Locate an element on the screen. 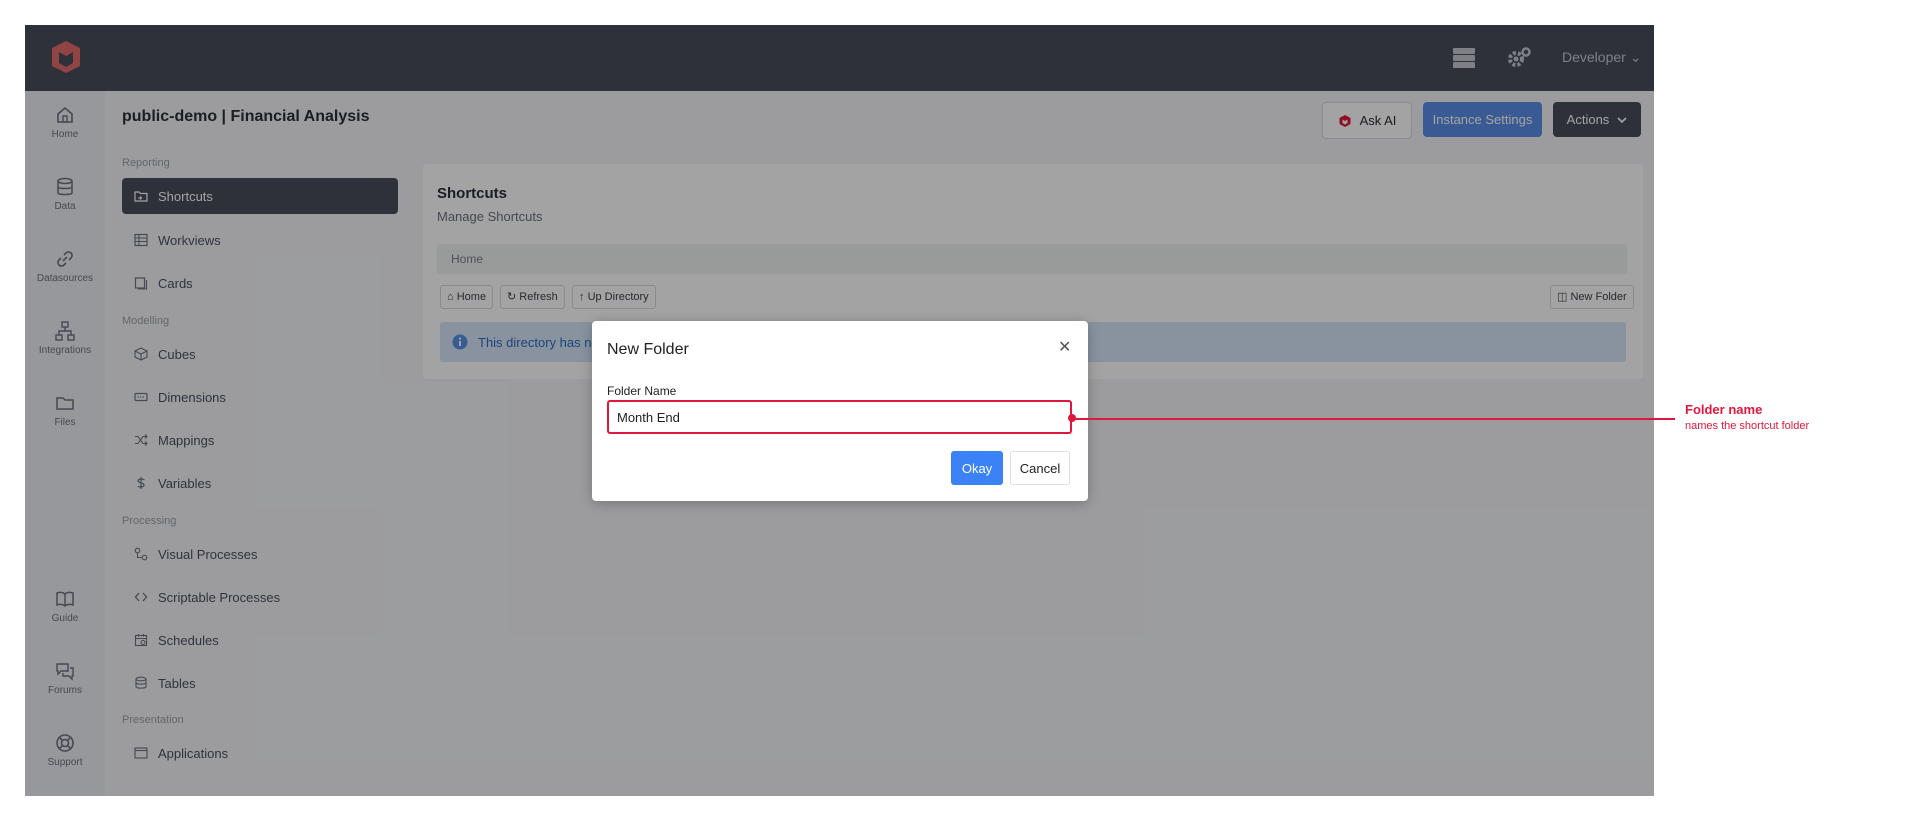  annotation-subtitle: names the shortcut folder is located at coordinates (1747, 426).